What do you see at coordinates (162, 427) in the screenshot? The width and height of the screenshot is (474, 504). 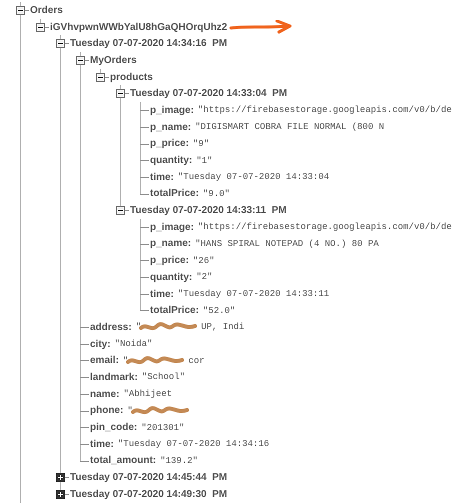 I see `field-value: "201301"` at bounding box center [162, 427].